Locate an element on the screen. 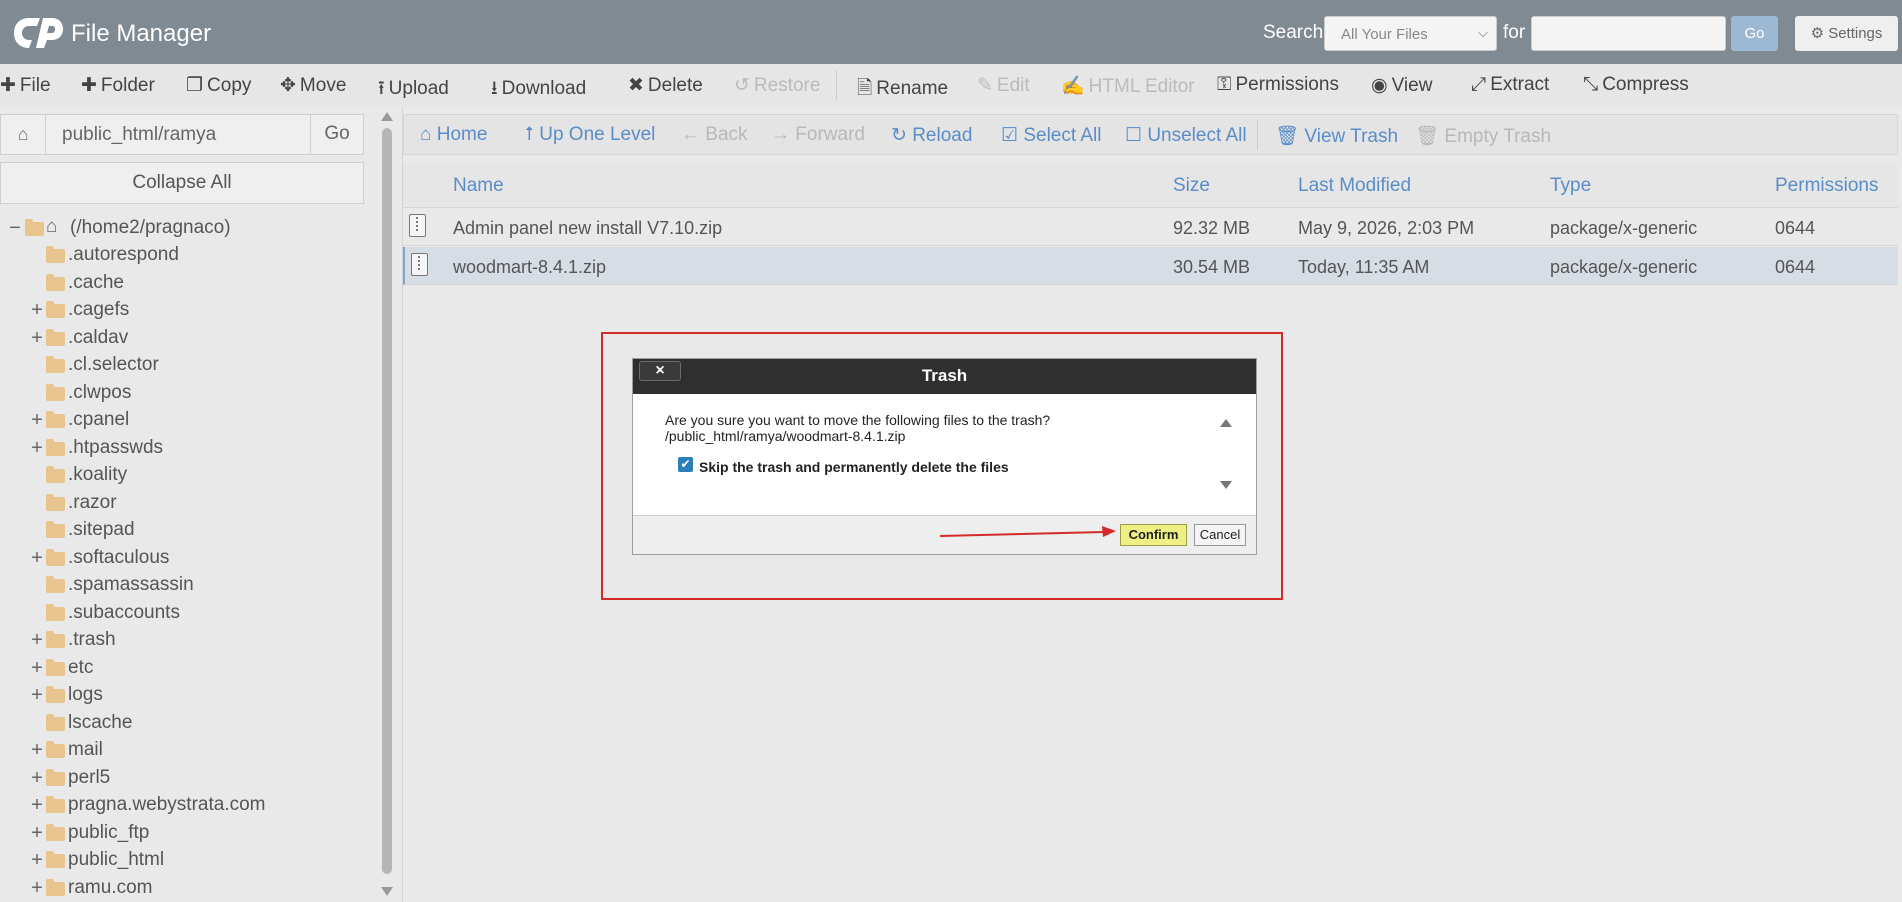  edit-icon: ✍ is located at coordinates (1073, 86).